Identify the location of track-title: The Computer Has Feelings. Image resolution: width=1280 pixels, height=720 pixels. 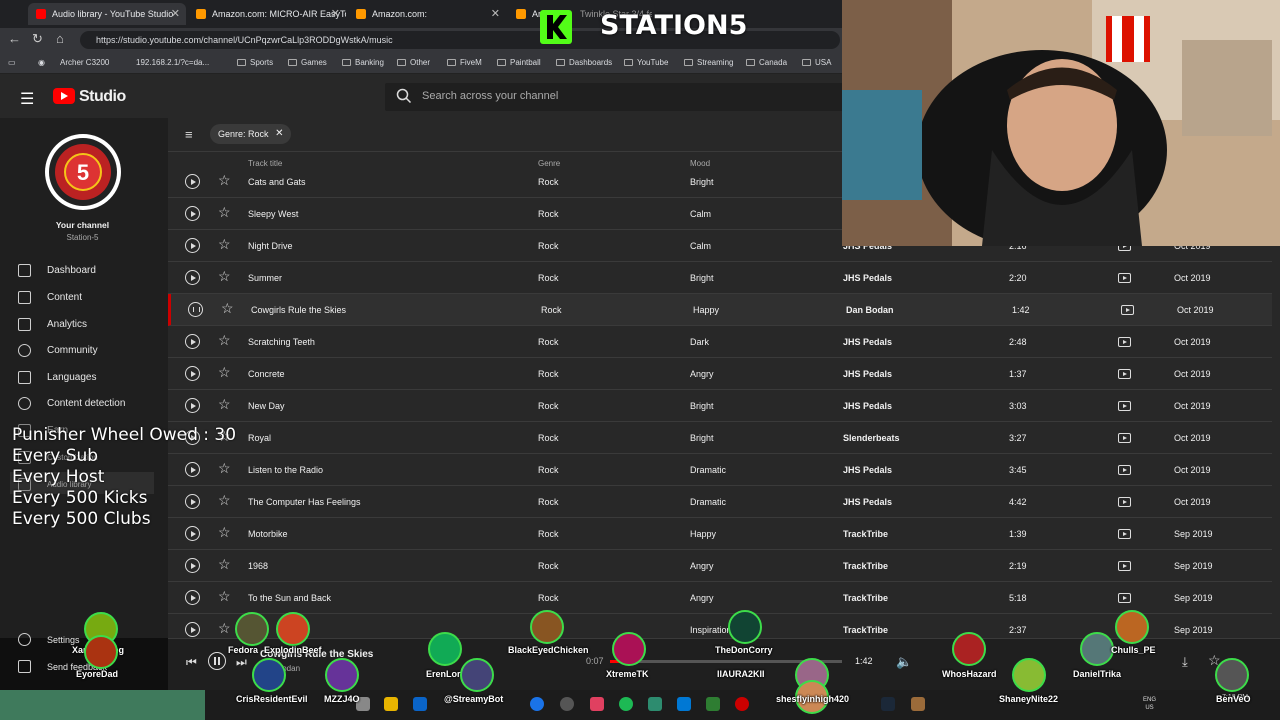
(304, 502).